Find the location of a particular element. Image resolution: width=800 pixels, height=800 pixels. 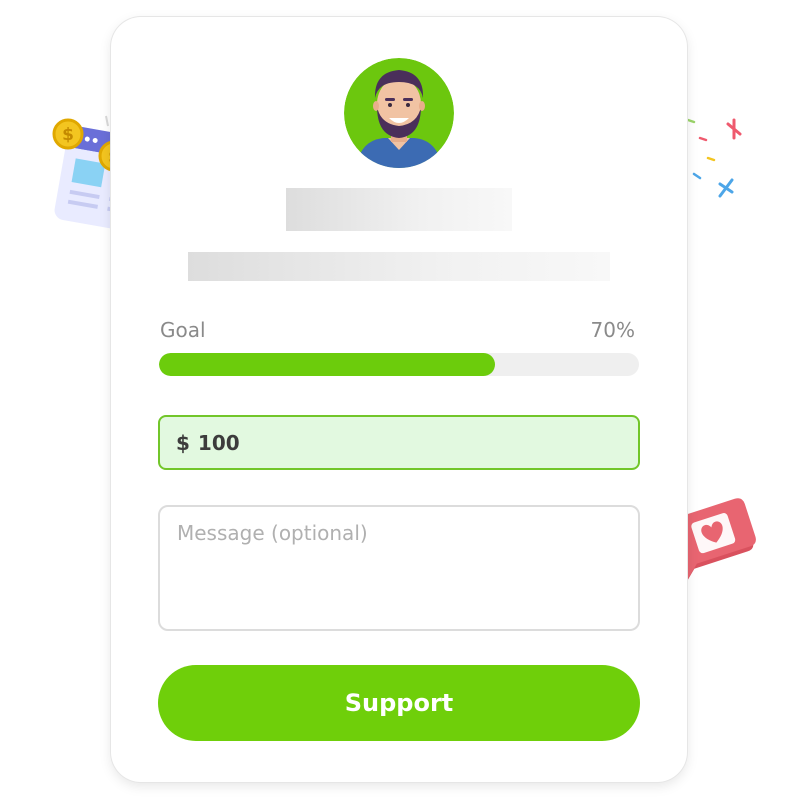

support-button: Support is located at coordinates (399, 703).